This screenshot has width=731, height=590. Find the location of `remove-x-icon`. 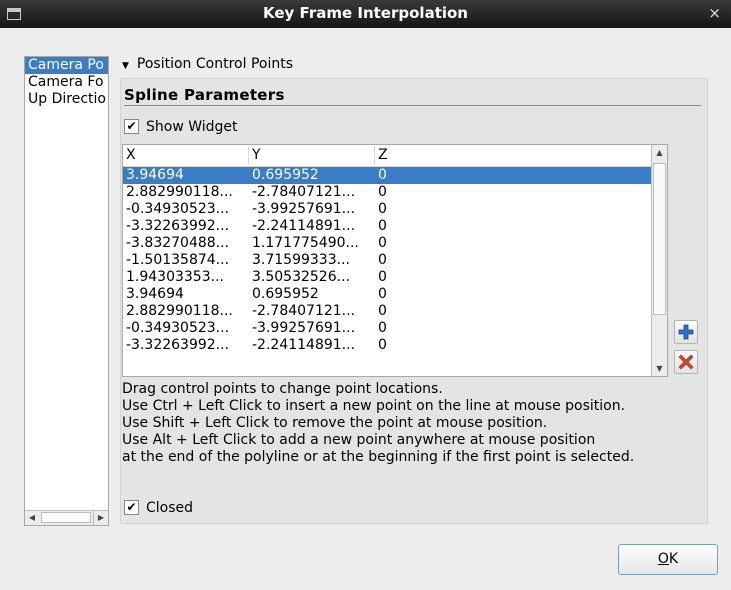

remove-x-icon is located at coordinates (686, 362).